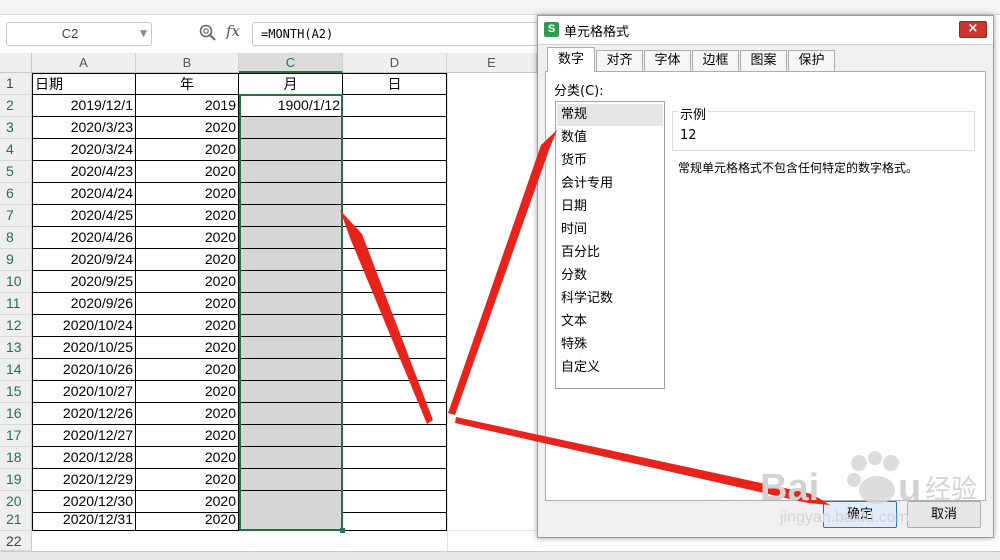  What do you see at coordinates (16, 436) in the screenshot?
I see `row-header: 17` at bounding box center [16, 436].